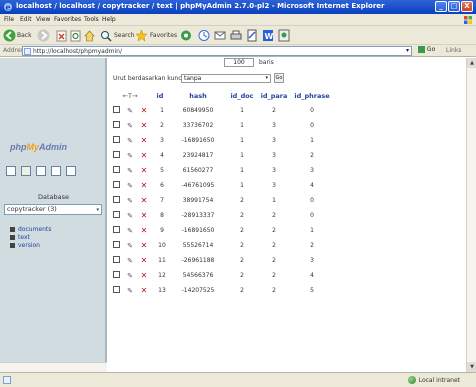  What do you see at coordinates (162, 260) in the screenshot?
I see `cell-id: 11` at bounding box center [162, 260].